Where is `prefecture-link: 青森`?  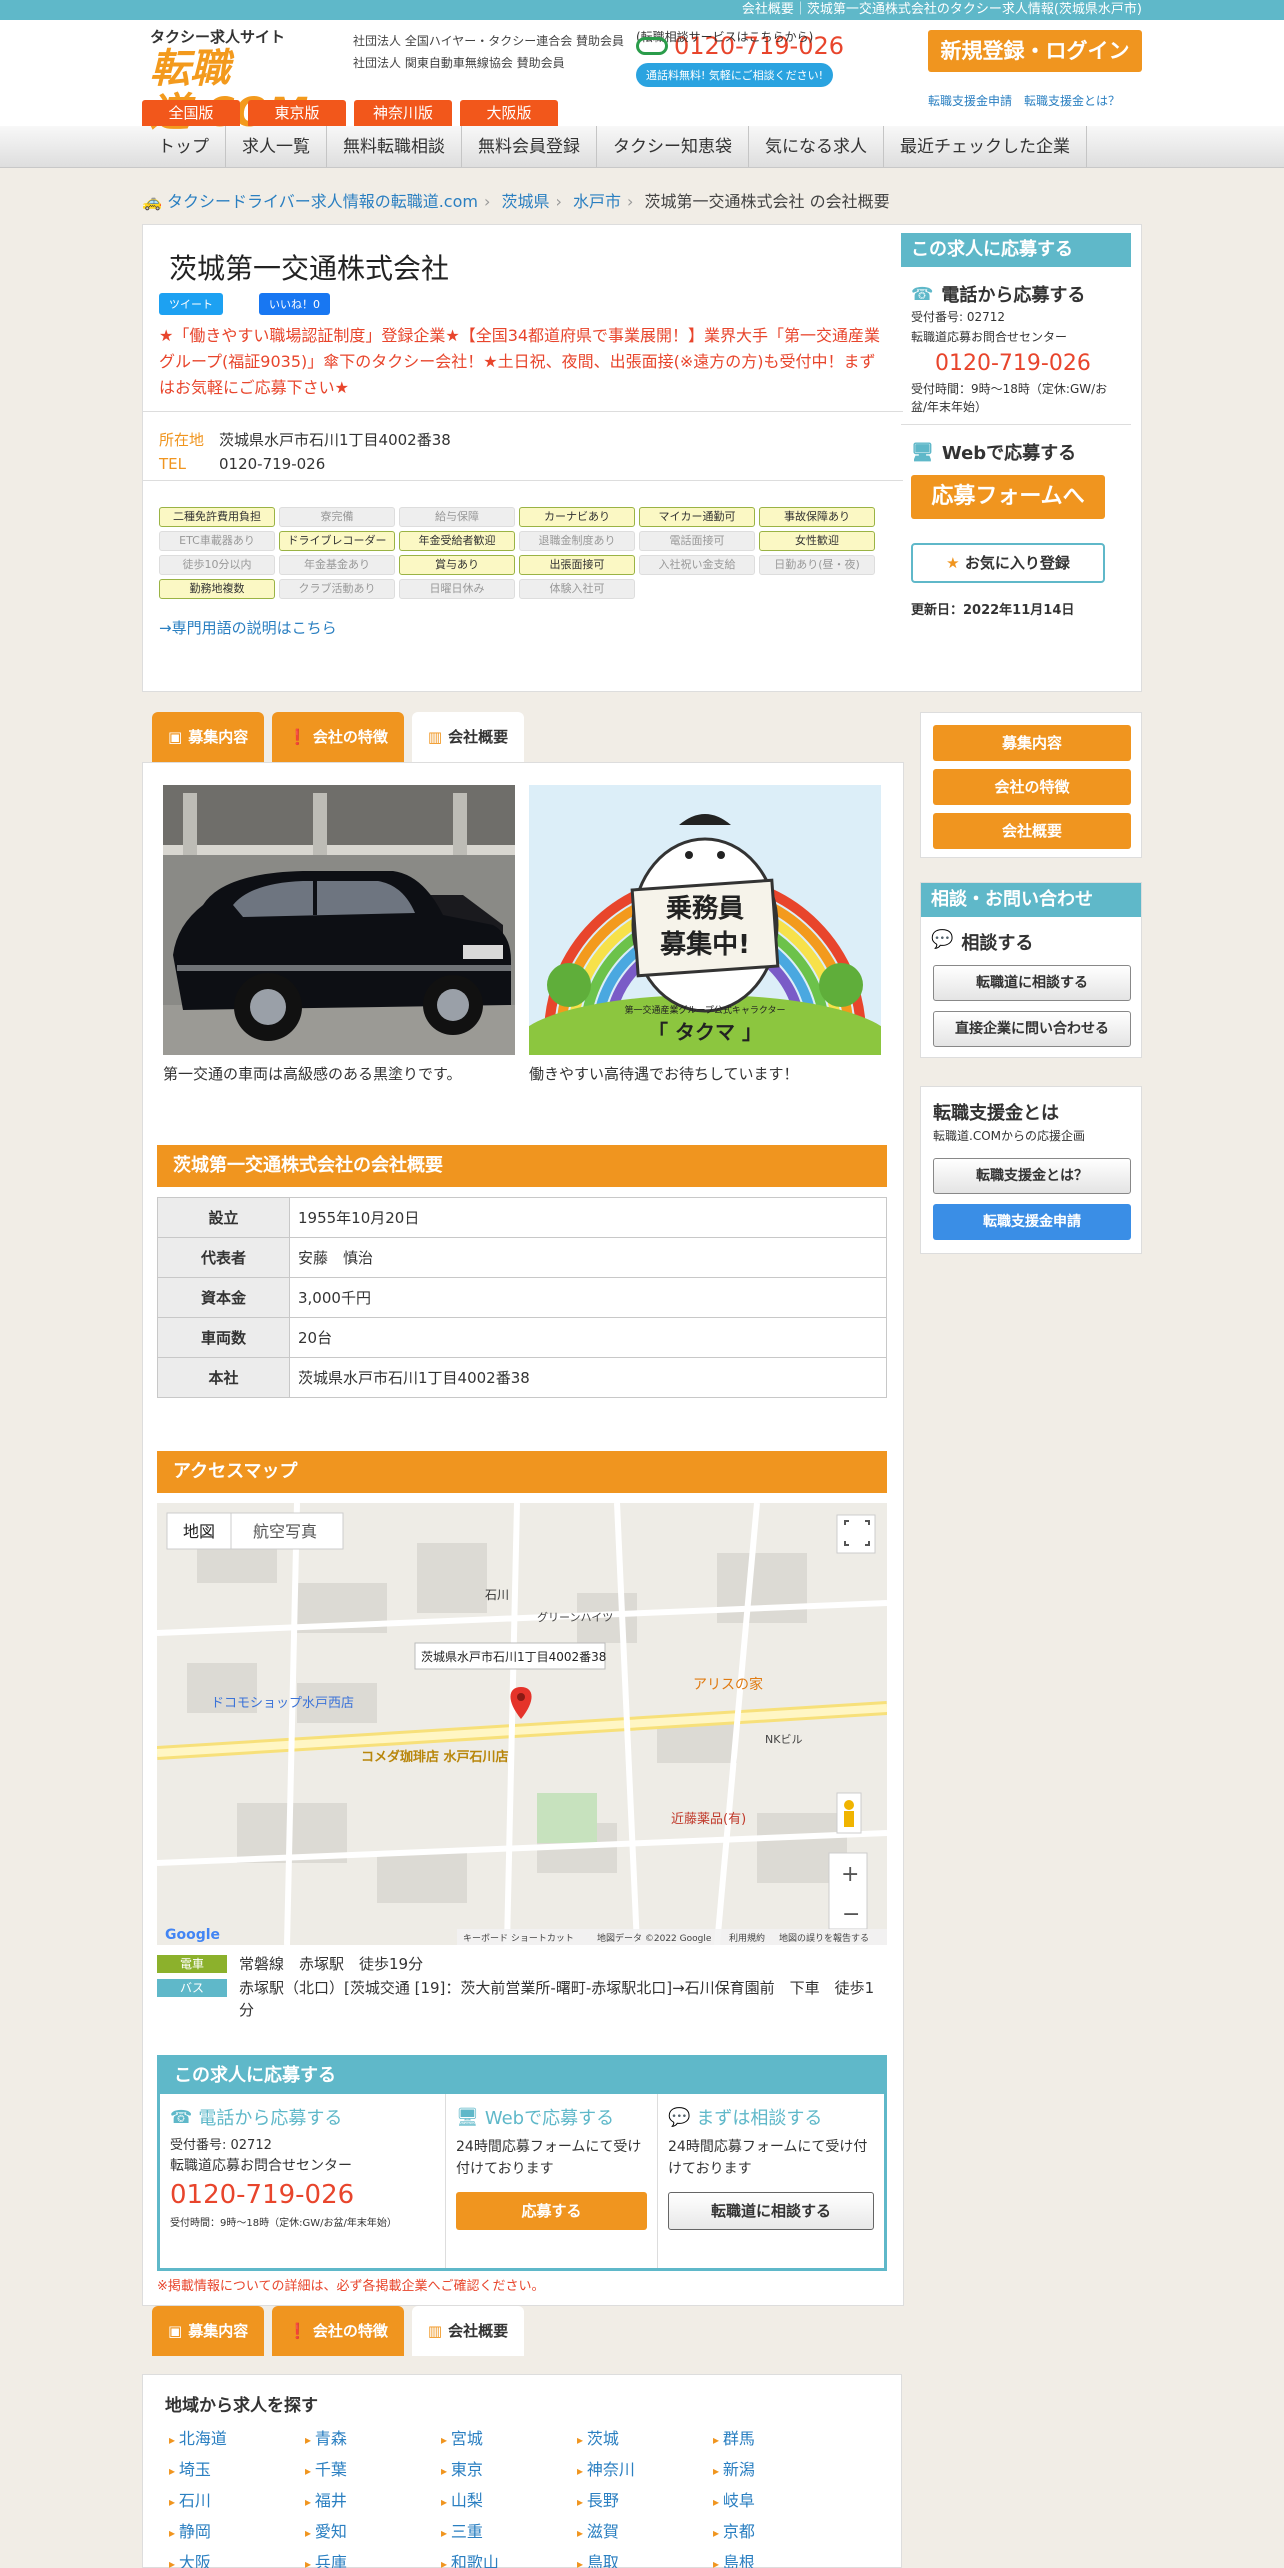
prefecture-link: 青森 is located at coordinates (373, 2439).